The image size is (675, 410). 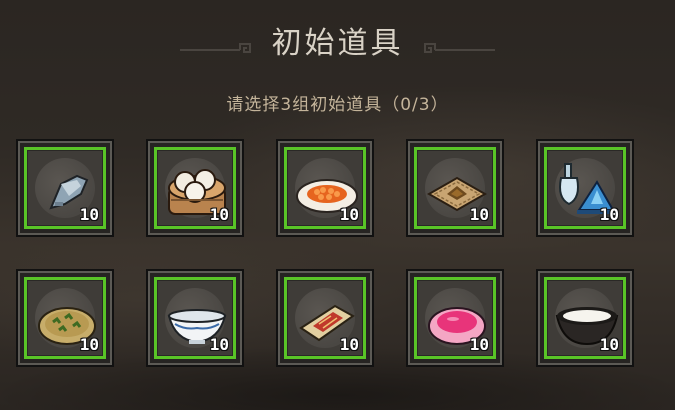 I want to click on item-slot-6: 10, so click(x=65, y=318).